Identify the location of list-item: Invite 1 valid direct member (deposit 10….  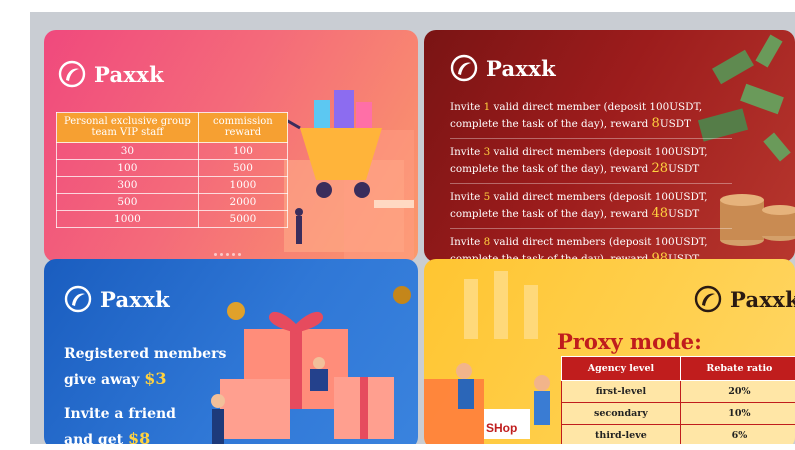
(591, 118).